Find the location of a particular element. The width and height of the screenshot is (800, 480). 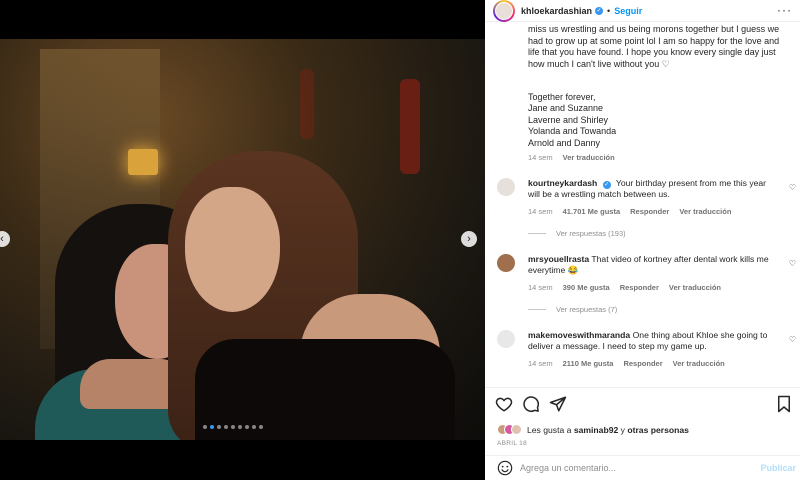

view-replies-button: Ver respuestas (193) is located at coordinates (577, 233).